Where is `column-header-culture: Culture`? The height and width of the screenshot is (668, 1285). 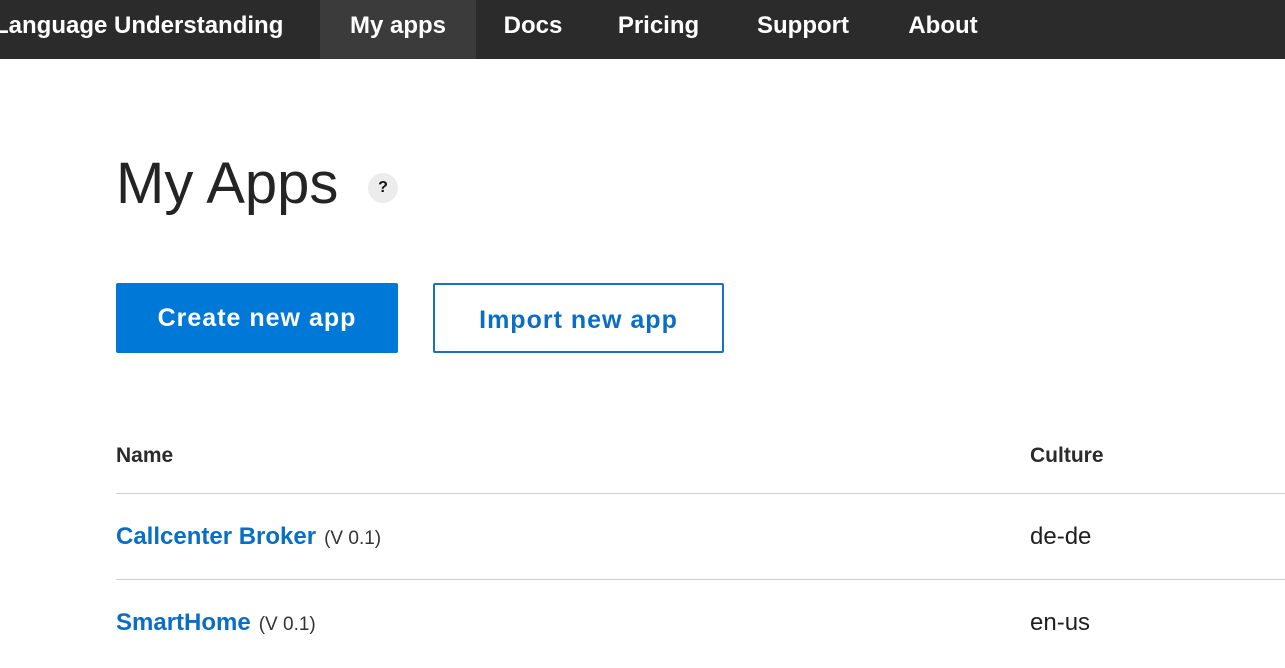 column-header-culture: Culture is located at coordinates (1067, 456).